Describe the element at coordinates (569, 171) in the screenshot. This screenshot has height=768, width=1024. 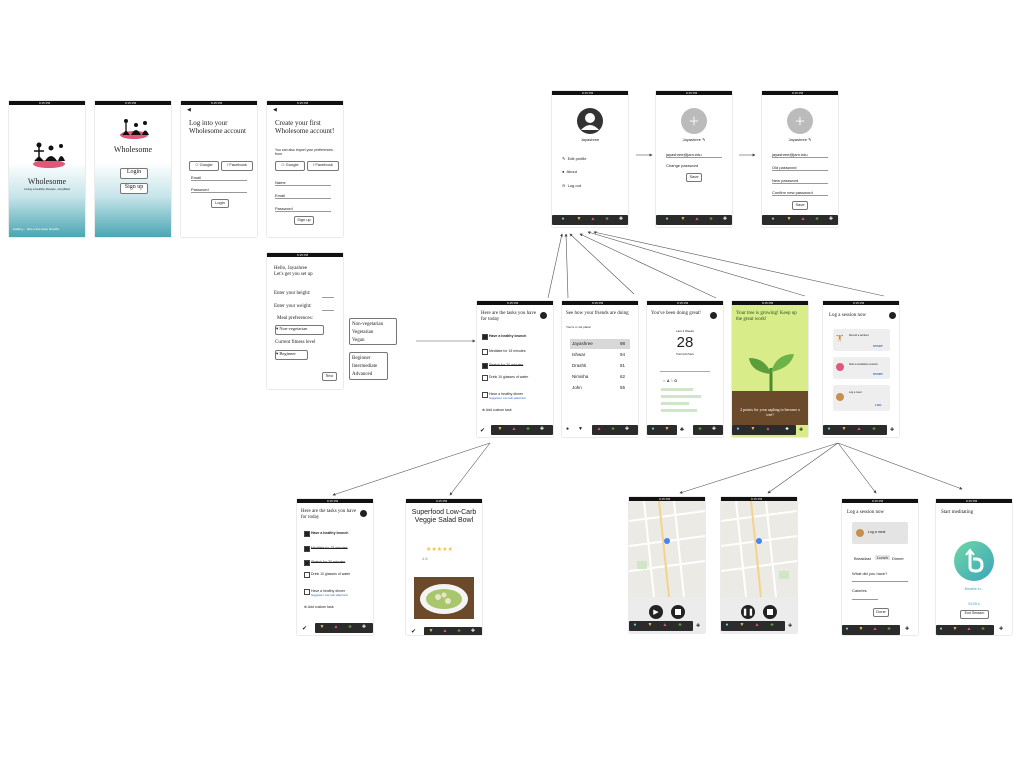
I see `about-item: ● About` at that location.